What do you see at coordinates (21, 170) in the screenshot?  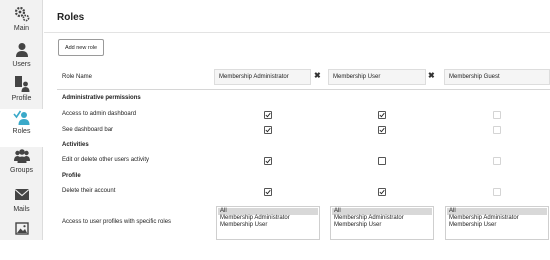 I see `sidebar-item-label: Groups` at bounding box center [21, 170].